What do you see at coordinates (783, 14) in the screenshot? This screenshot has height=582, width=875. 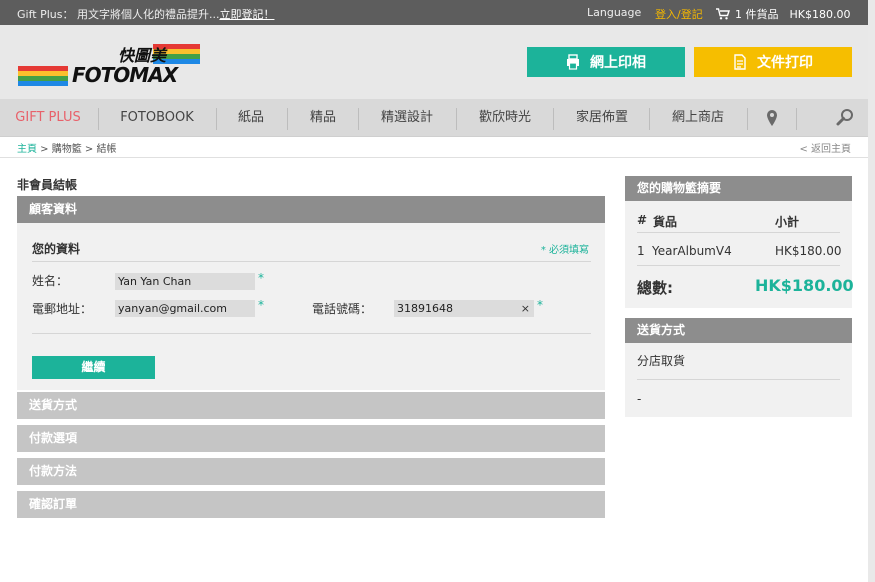 I see `cart-summary-link: 1 件貨品 HK$180.00` at bounding box center [783, 14].